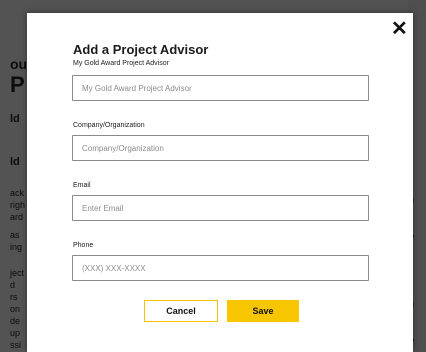 The height and width of the screenshot is (352, 426). I want to click on email-label: Email, so click(82, 185).